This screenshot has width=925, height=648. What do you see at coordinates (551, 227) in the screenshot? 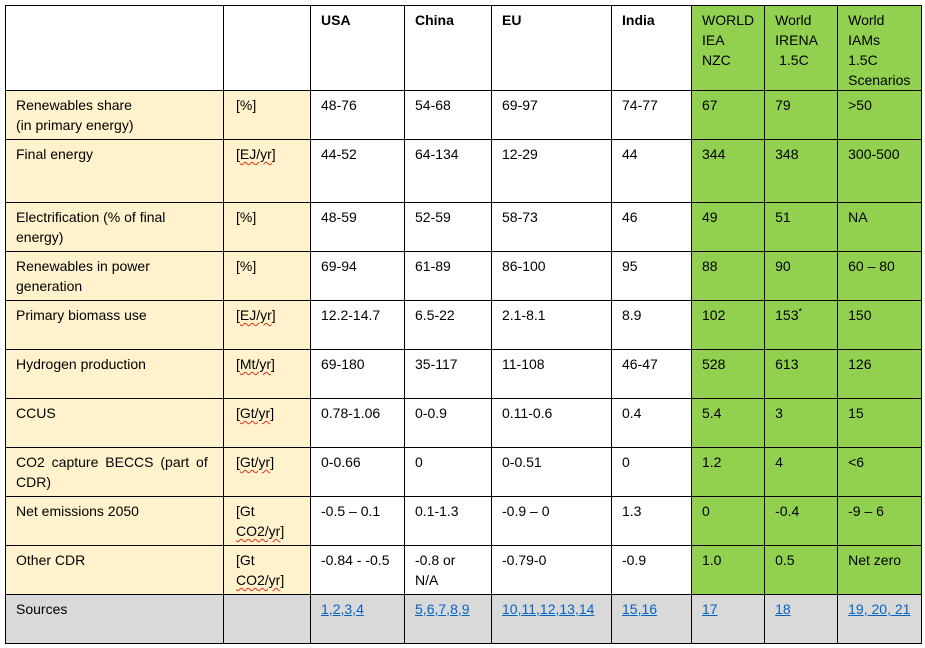
I see `cell-eu: 58-73` at bounding box center [551, 227].